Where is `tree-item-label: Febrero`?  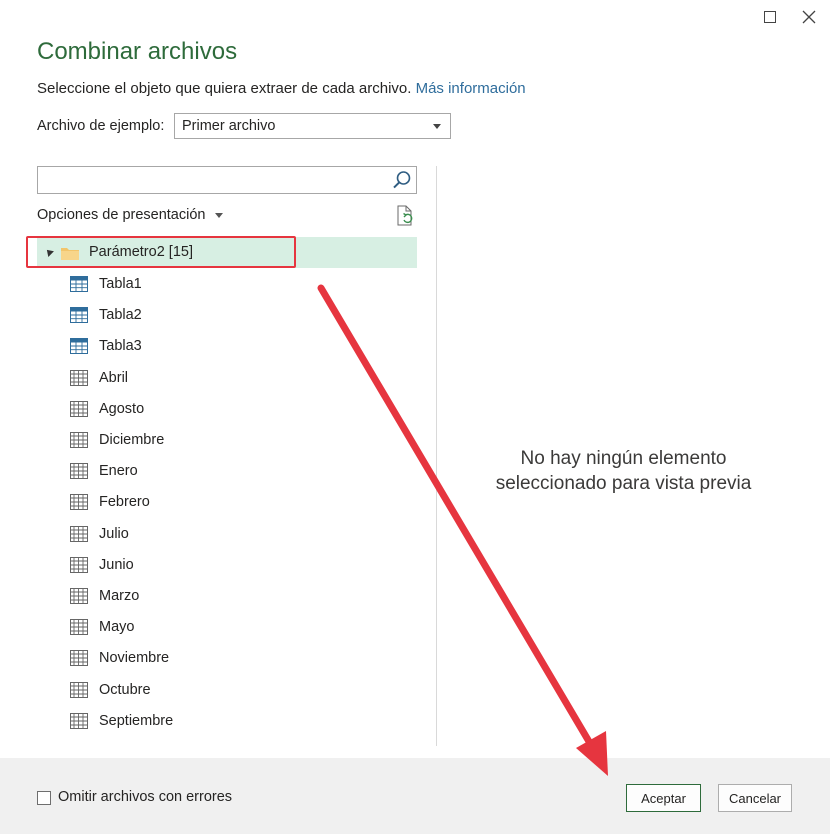
tree-item-label: Febrero is located at coordinates (124, 502).